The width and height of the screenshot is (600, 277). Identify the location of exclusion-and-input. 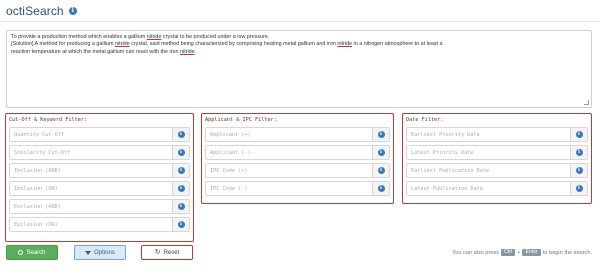
(90, 206).